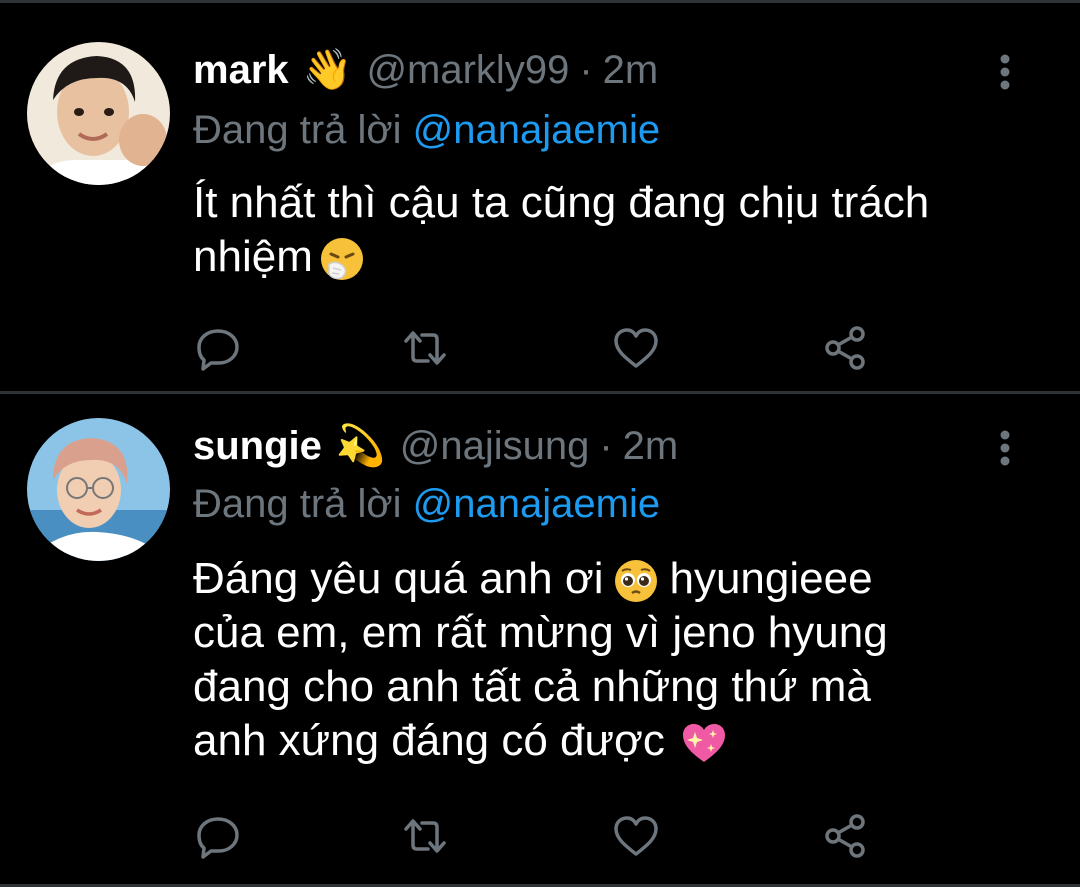  What do you see at coordinates (429, 740) in the screenshot?
I see `tweet-text-segment: anh xứng đáng có được` at bounding box center [429, 740].